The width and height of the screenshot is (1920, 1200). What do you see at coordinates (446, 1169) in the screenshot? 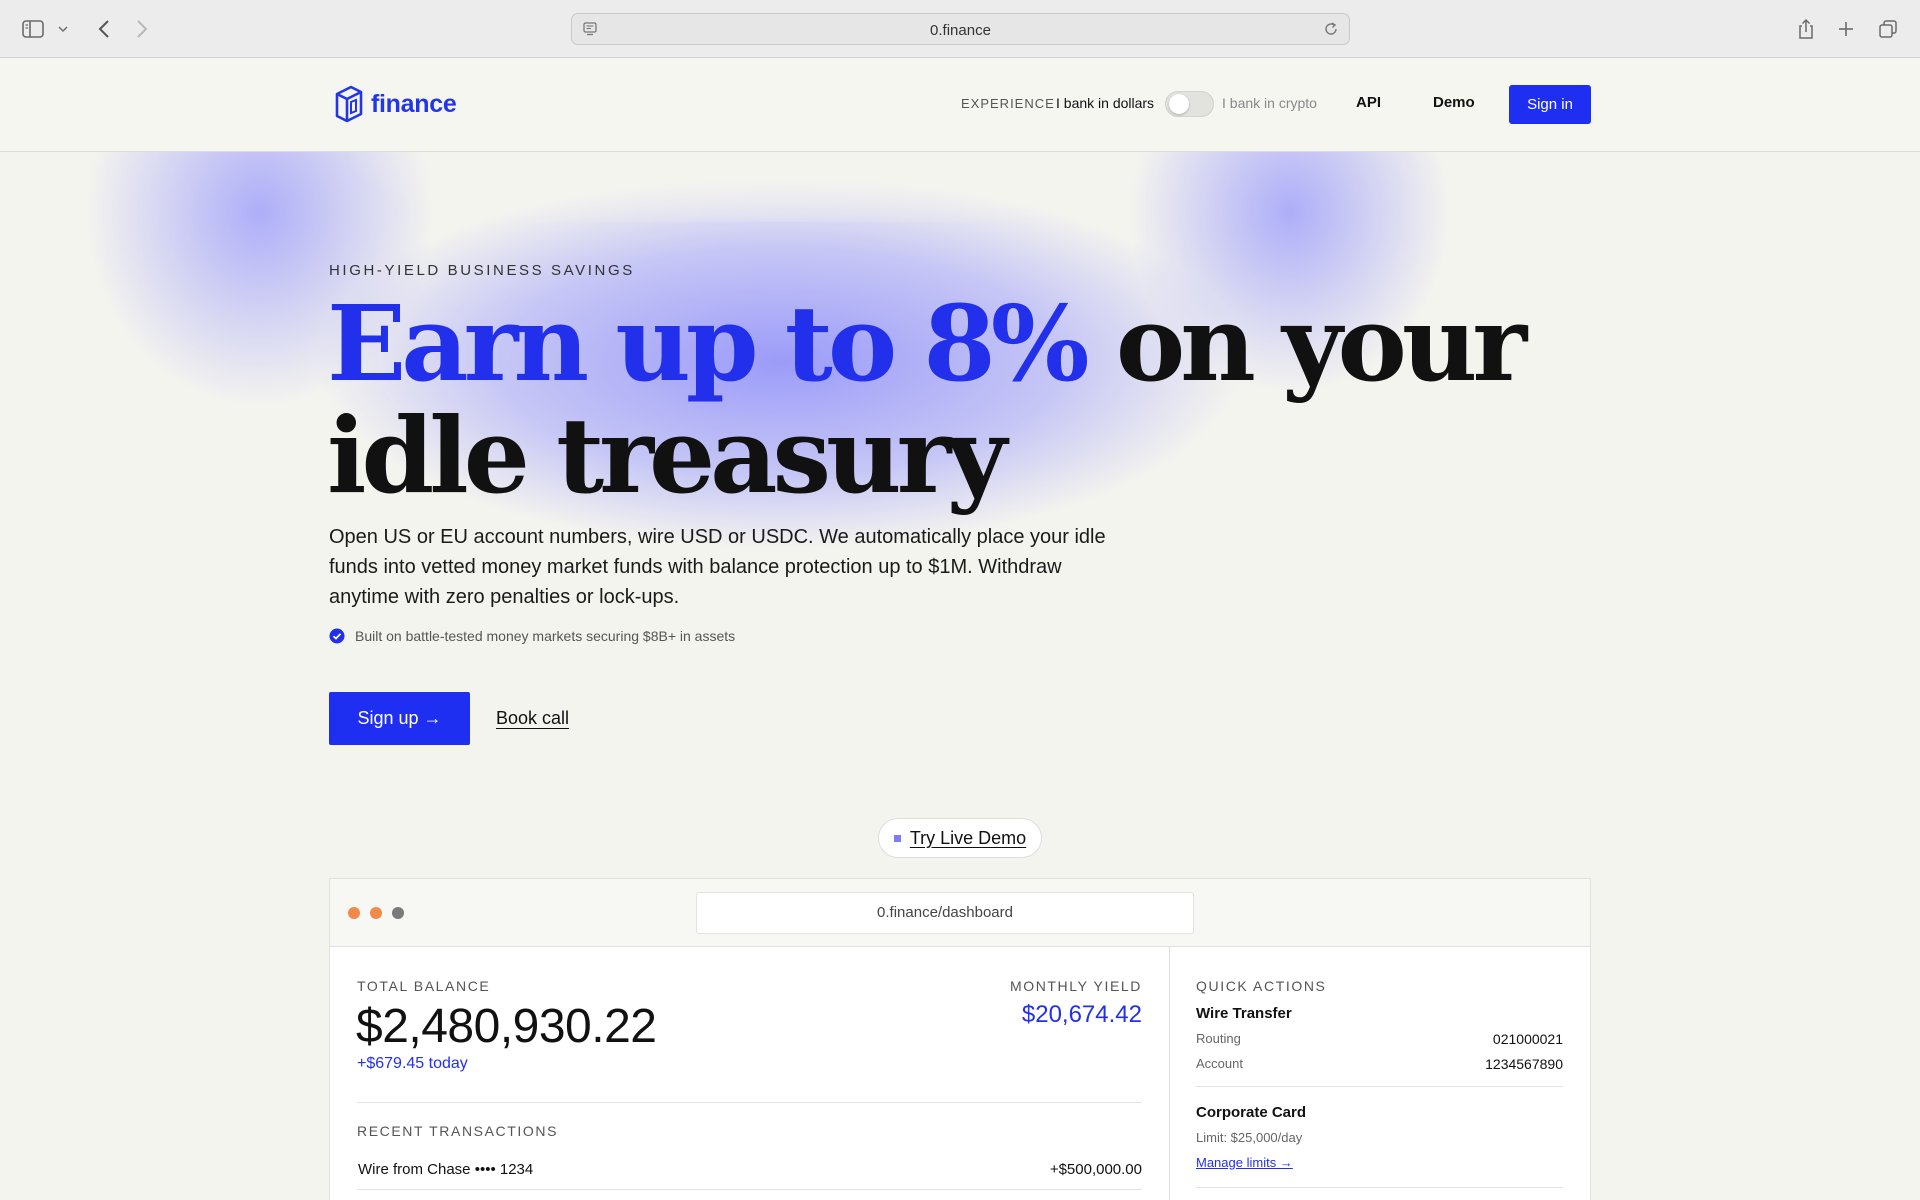
I see `transaction-name: Wire from Chase •••• 1234` at bounding box center [446, 1169].